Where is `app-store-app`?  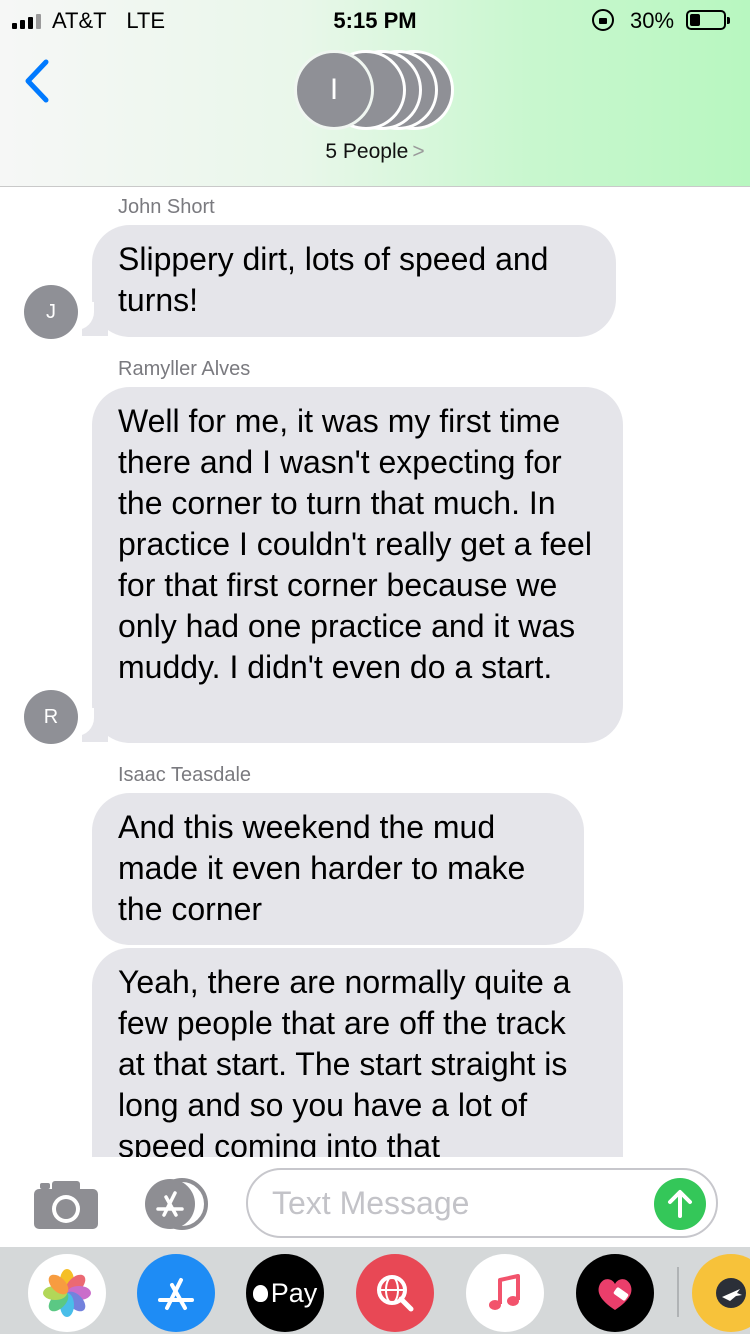 app-store-app is located at coordinates (176, 1293).